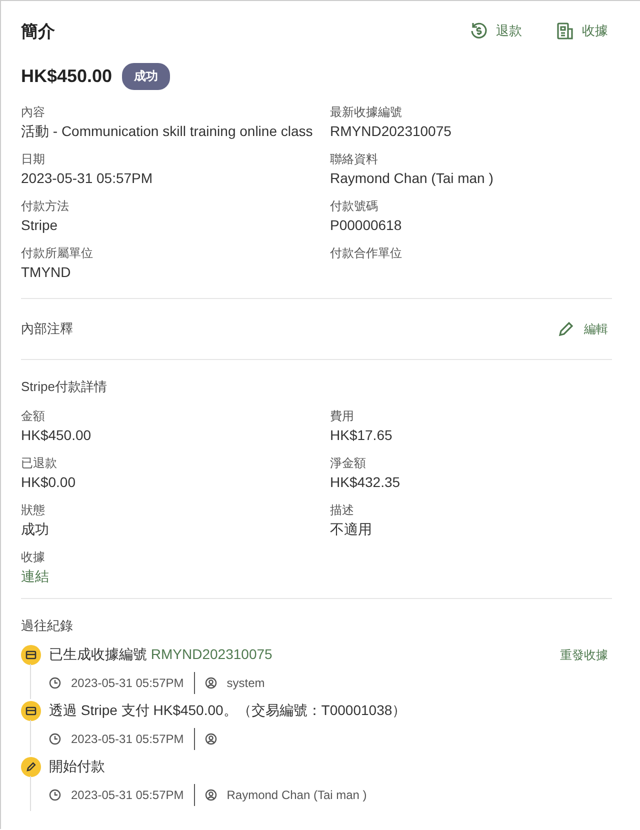  Describe the element at coordinates (366, 112) in the screenshot. I see `field-label: 最新收據編號` at that location.